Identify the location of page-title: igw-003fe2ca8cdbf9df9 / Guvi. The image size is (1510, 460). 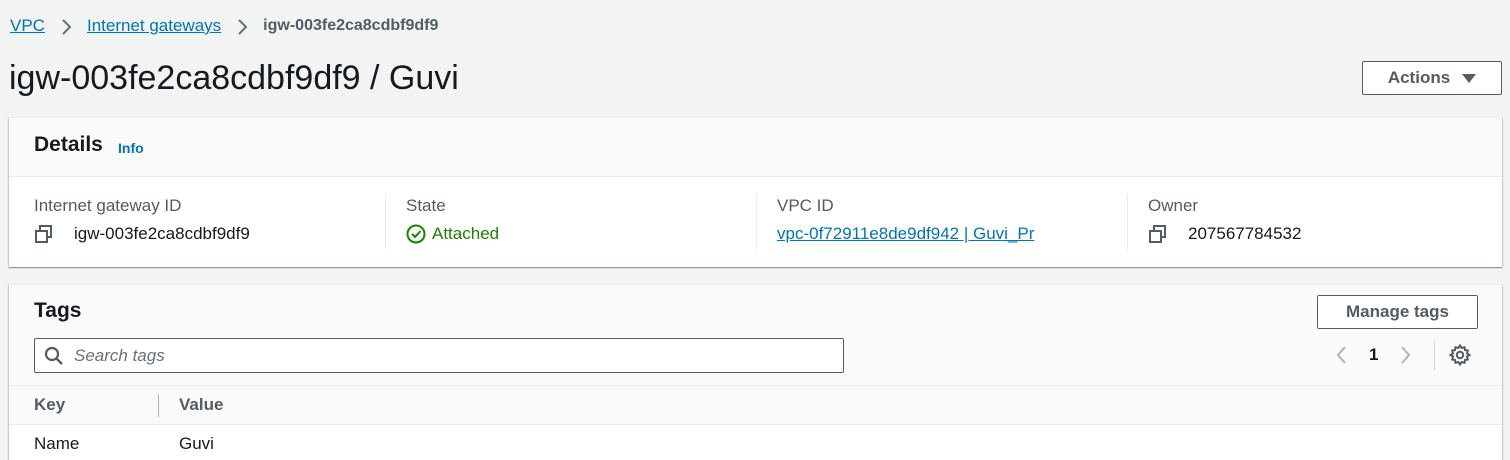
(234, 78).